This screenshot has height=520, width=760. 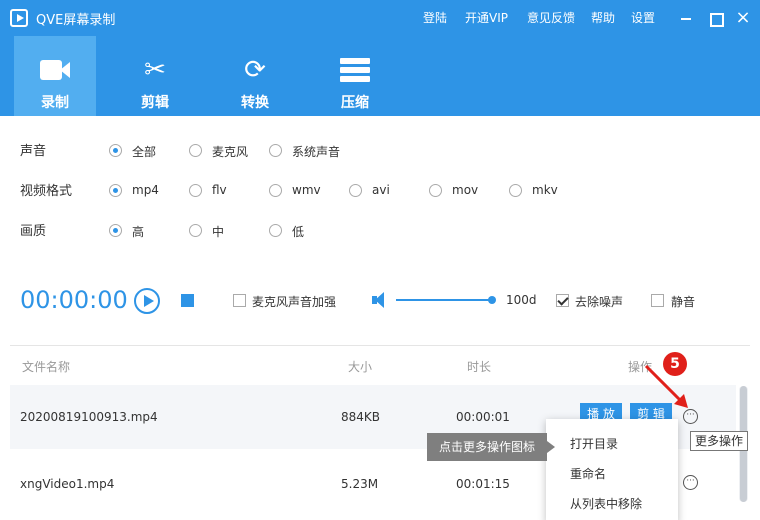 I want to click on callout-hint: 点击更多操作图标, so click(x=491, y=447).